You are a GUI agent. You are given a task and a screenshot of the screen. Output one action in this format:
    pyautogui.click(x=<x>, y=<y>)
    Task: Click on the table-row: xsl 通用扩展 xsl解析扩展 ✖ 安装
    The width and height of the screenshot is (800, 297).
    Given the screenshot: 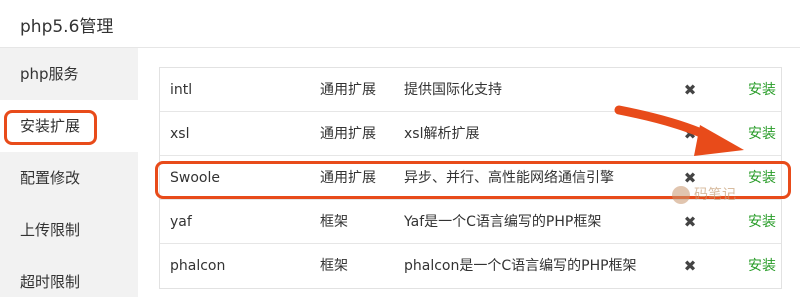 What is the action you would take?
    pyautogui.click(x=470, y=134)
    